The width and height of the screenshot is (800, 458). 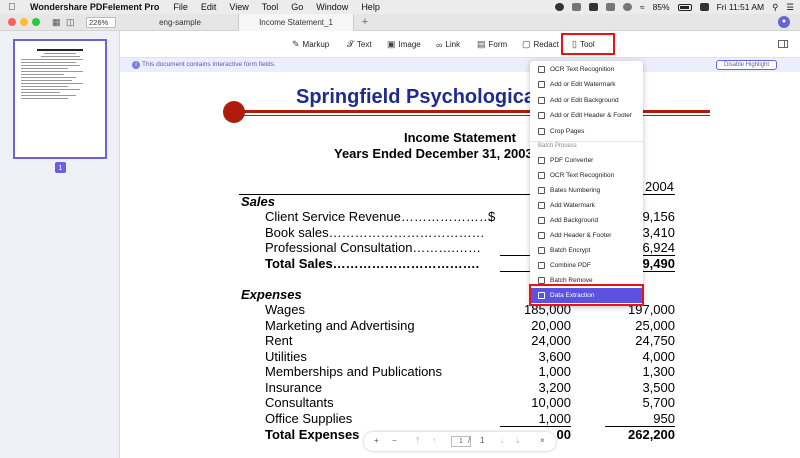 What do you see at coordinates (784, 22) in the screenshot?
I see `user-avatar-icon: ●` at bounding box center [784, 22].